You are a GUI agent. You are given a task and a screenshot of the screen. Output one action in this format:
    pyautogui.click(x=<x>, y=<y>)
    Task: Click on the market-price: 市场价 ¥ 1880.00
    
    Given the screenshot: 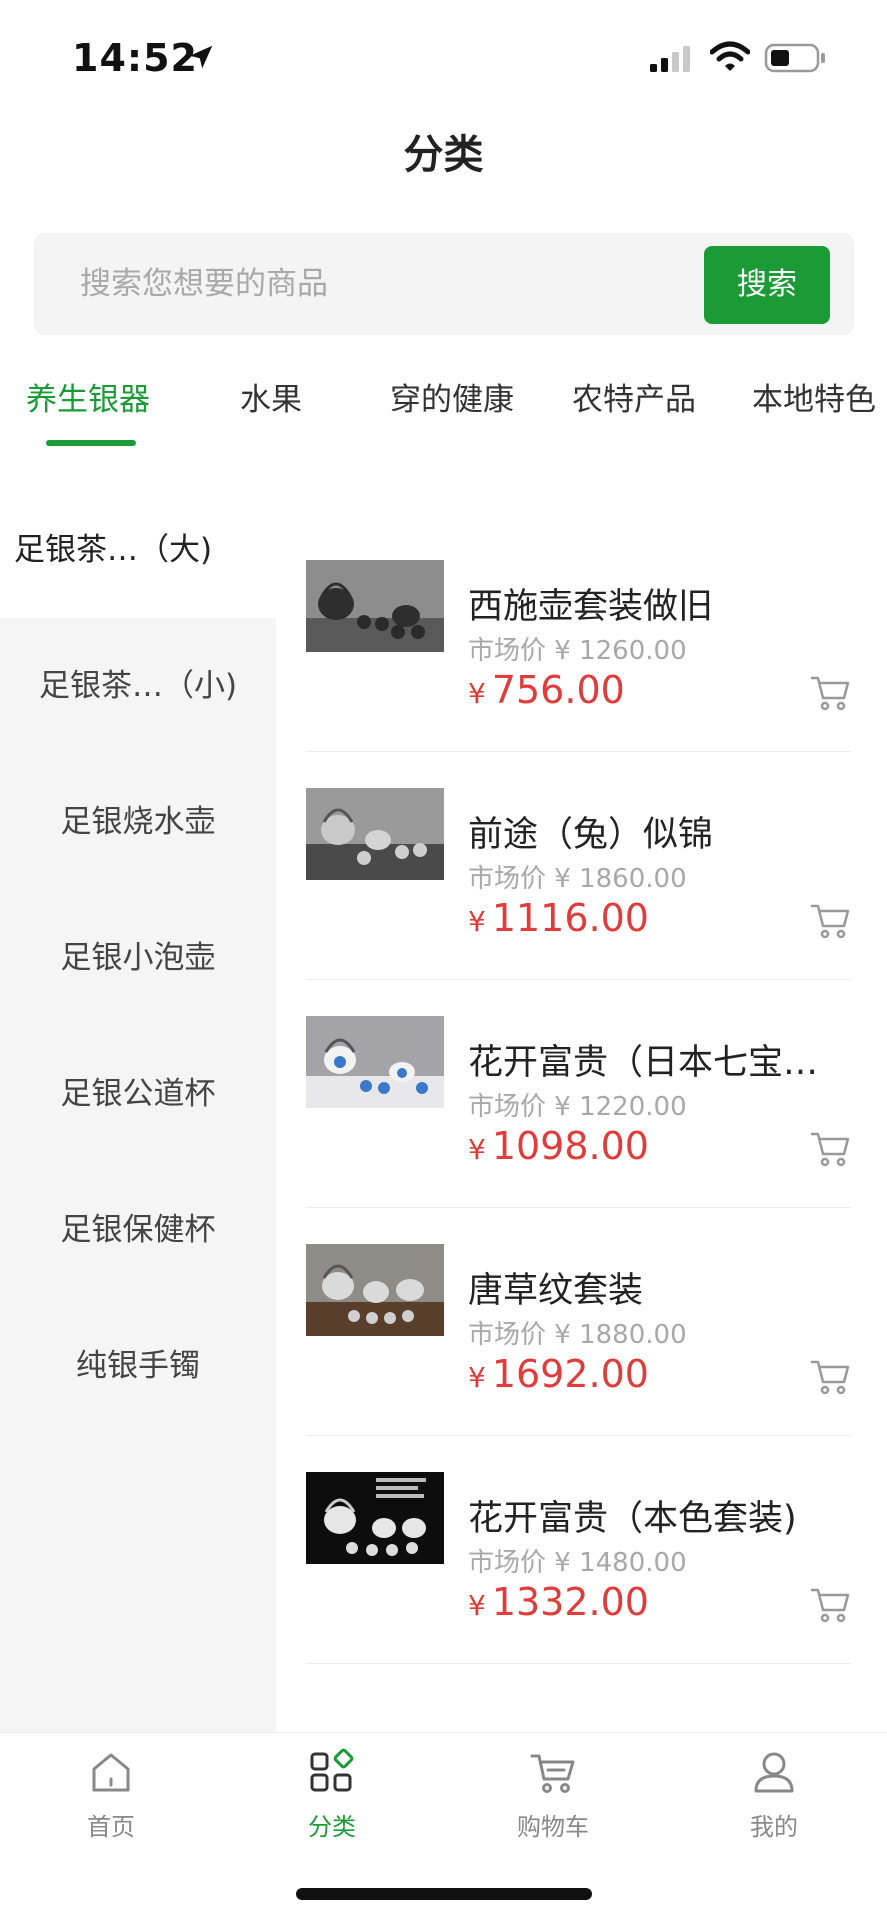 What is the action you would take?
    pyautogui.click(x=577, y=1332)
    